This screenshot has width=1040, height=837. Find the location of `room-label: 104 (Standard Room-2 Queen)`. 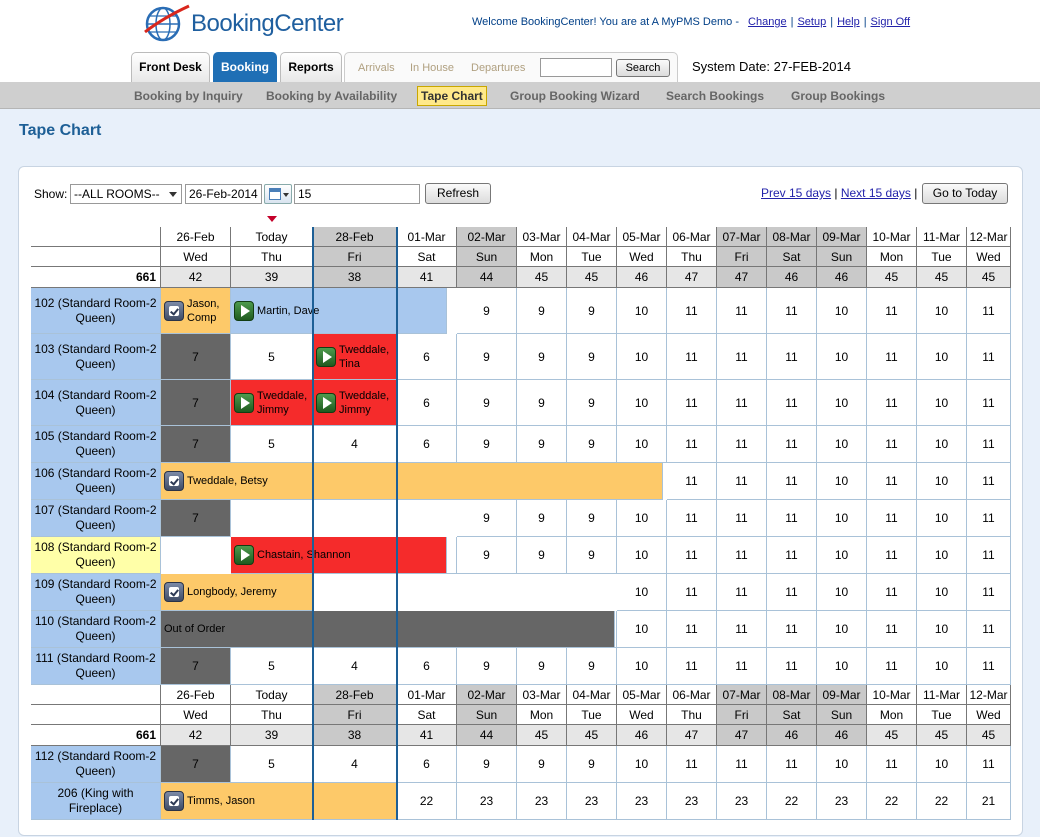

room-label: 104 (Standard Room-2 Queen) is located at coordinates (96, 403).